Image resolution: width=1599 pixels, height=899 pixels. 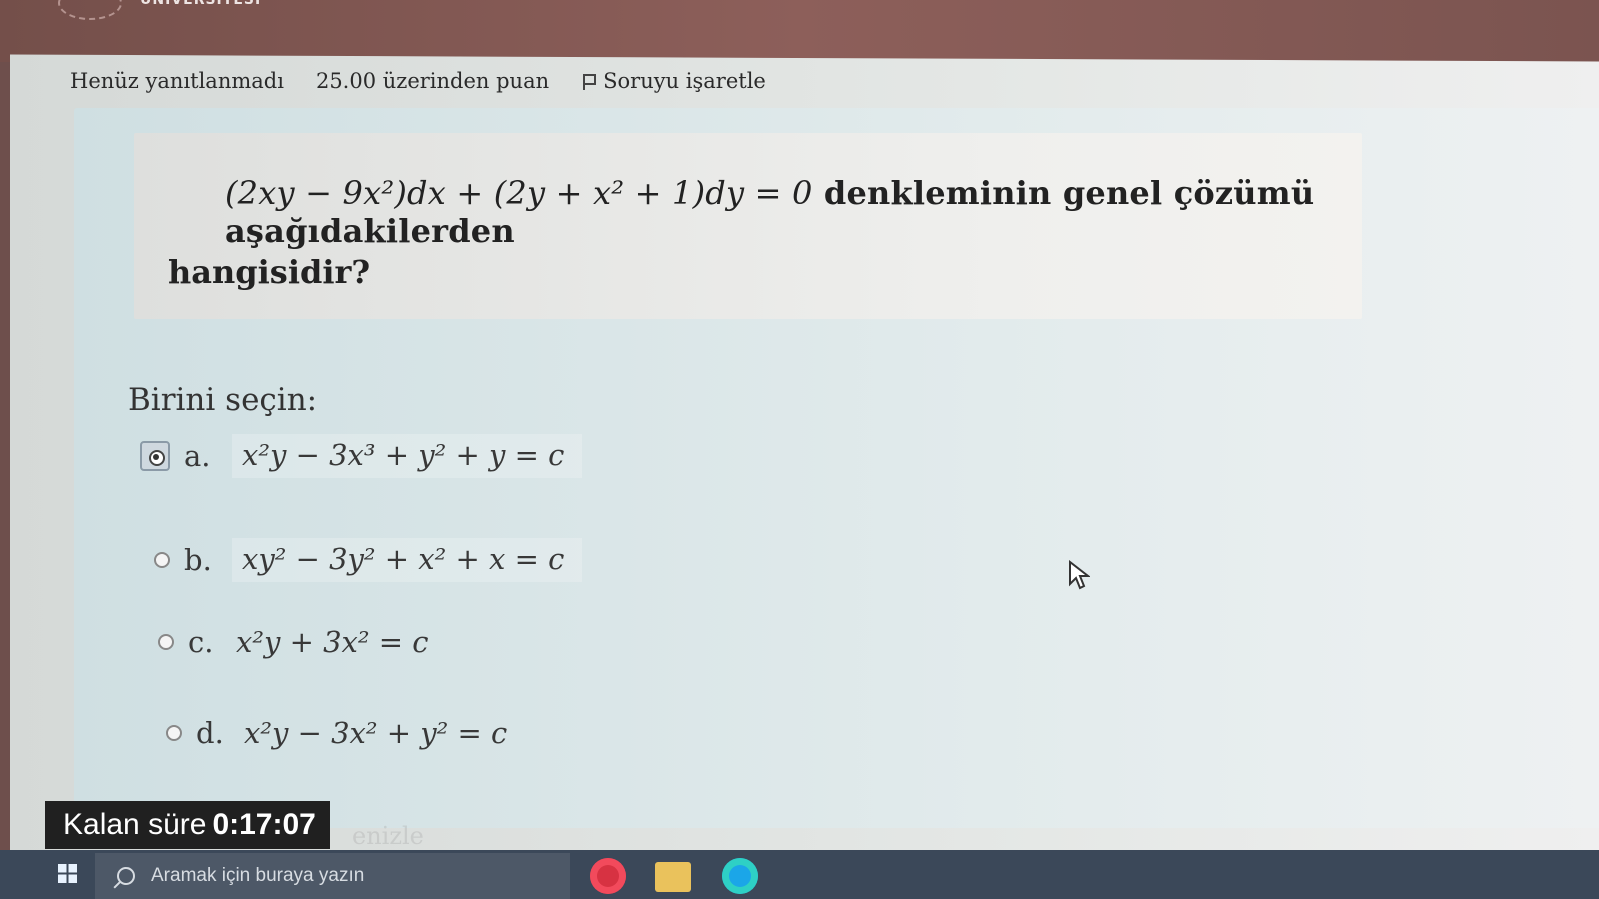 I want to click on option-expression-b: xy² − 3y² + x² + x = c, so click(x=407, y=560).